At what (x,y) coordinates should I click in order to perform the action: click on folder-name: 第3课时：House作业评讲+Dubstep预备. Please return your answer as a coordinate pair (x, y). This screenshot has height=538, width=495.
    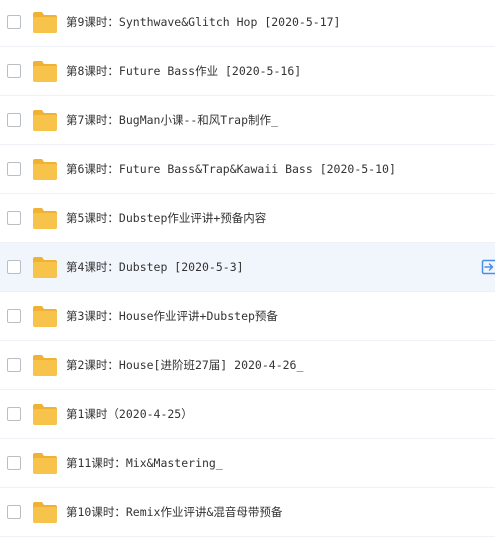
    Looking at the image, I should click on (172, 316).